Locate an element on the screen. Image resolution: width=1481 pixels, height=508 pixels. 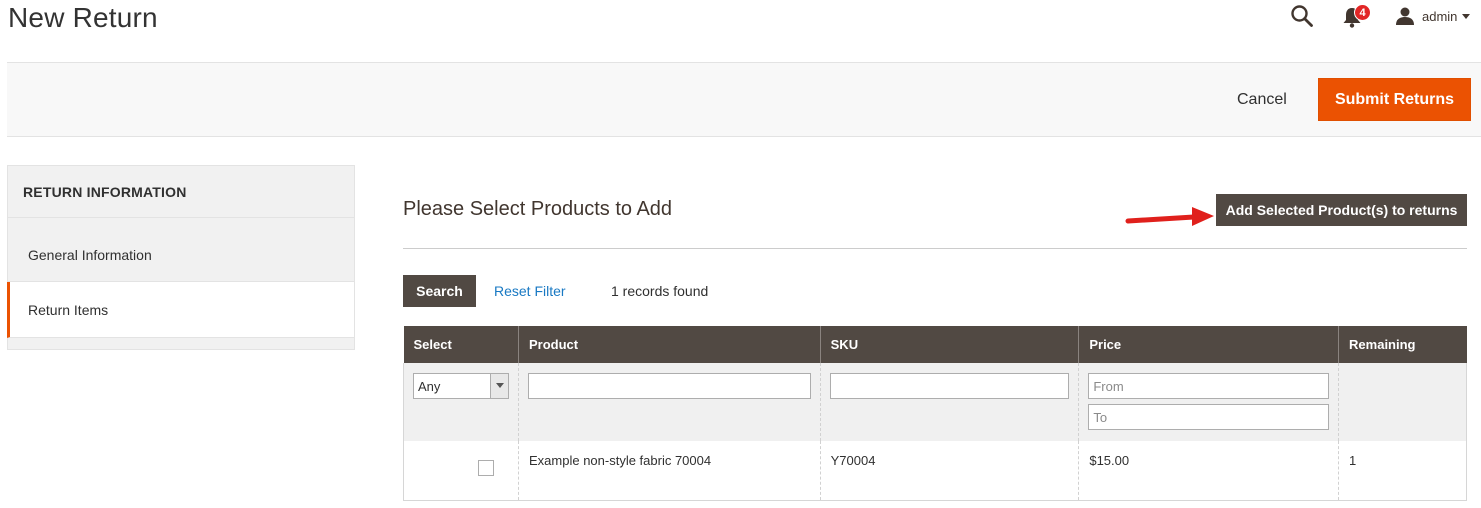
filter-cell-product is located at coordinates (669, 402).